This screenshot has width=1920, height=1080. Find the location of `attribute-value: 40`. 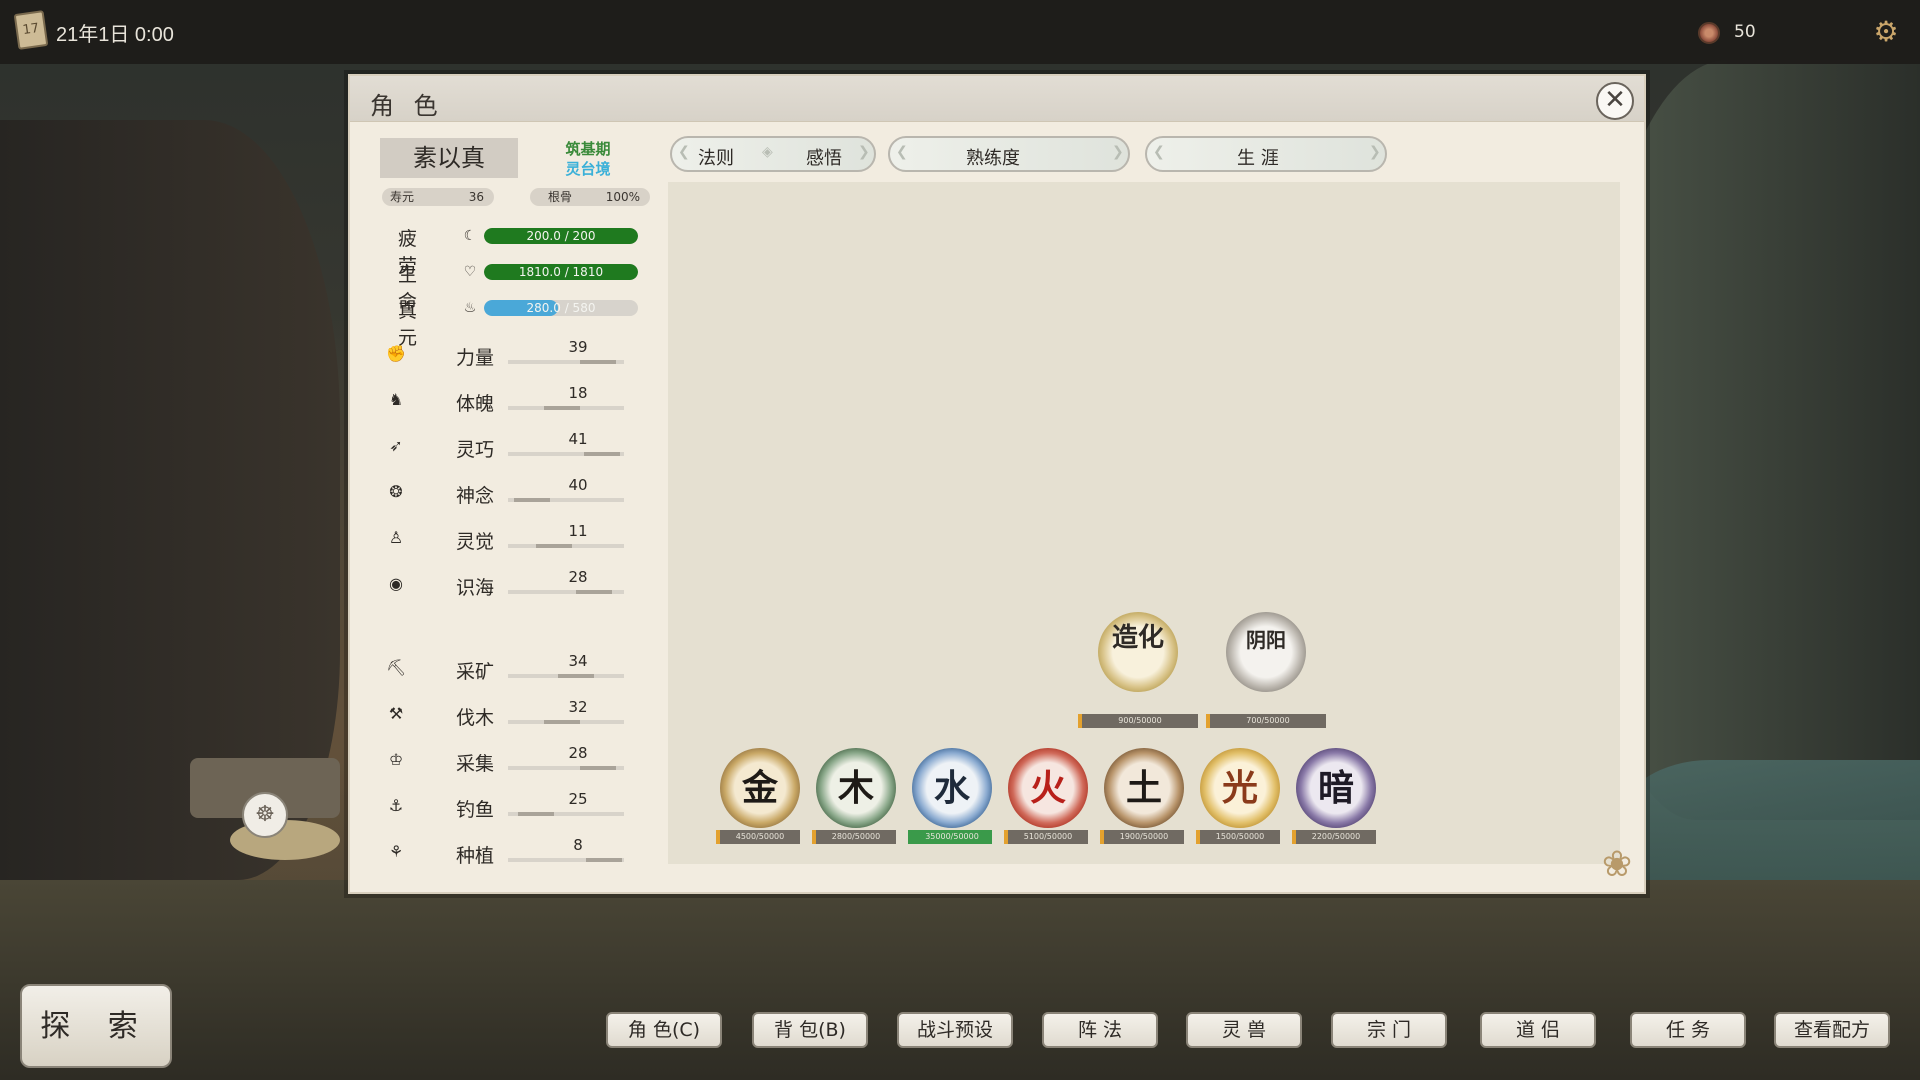

attribute-value: 40 is located at coordinates (578, 485).